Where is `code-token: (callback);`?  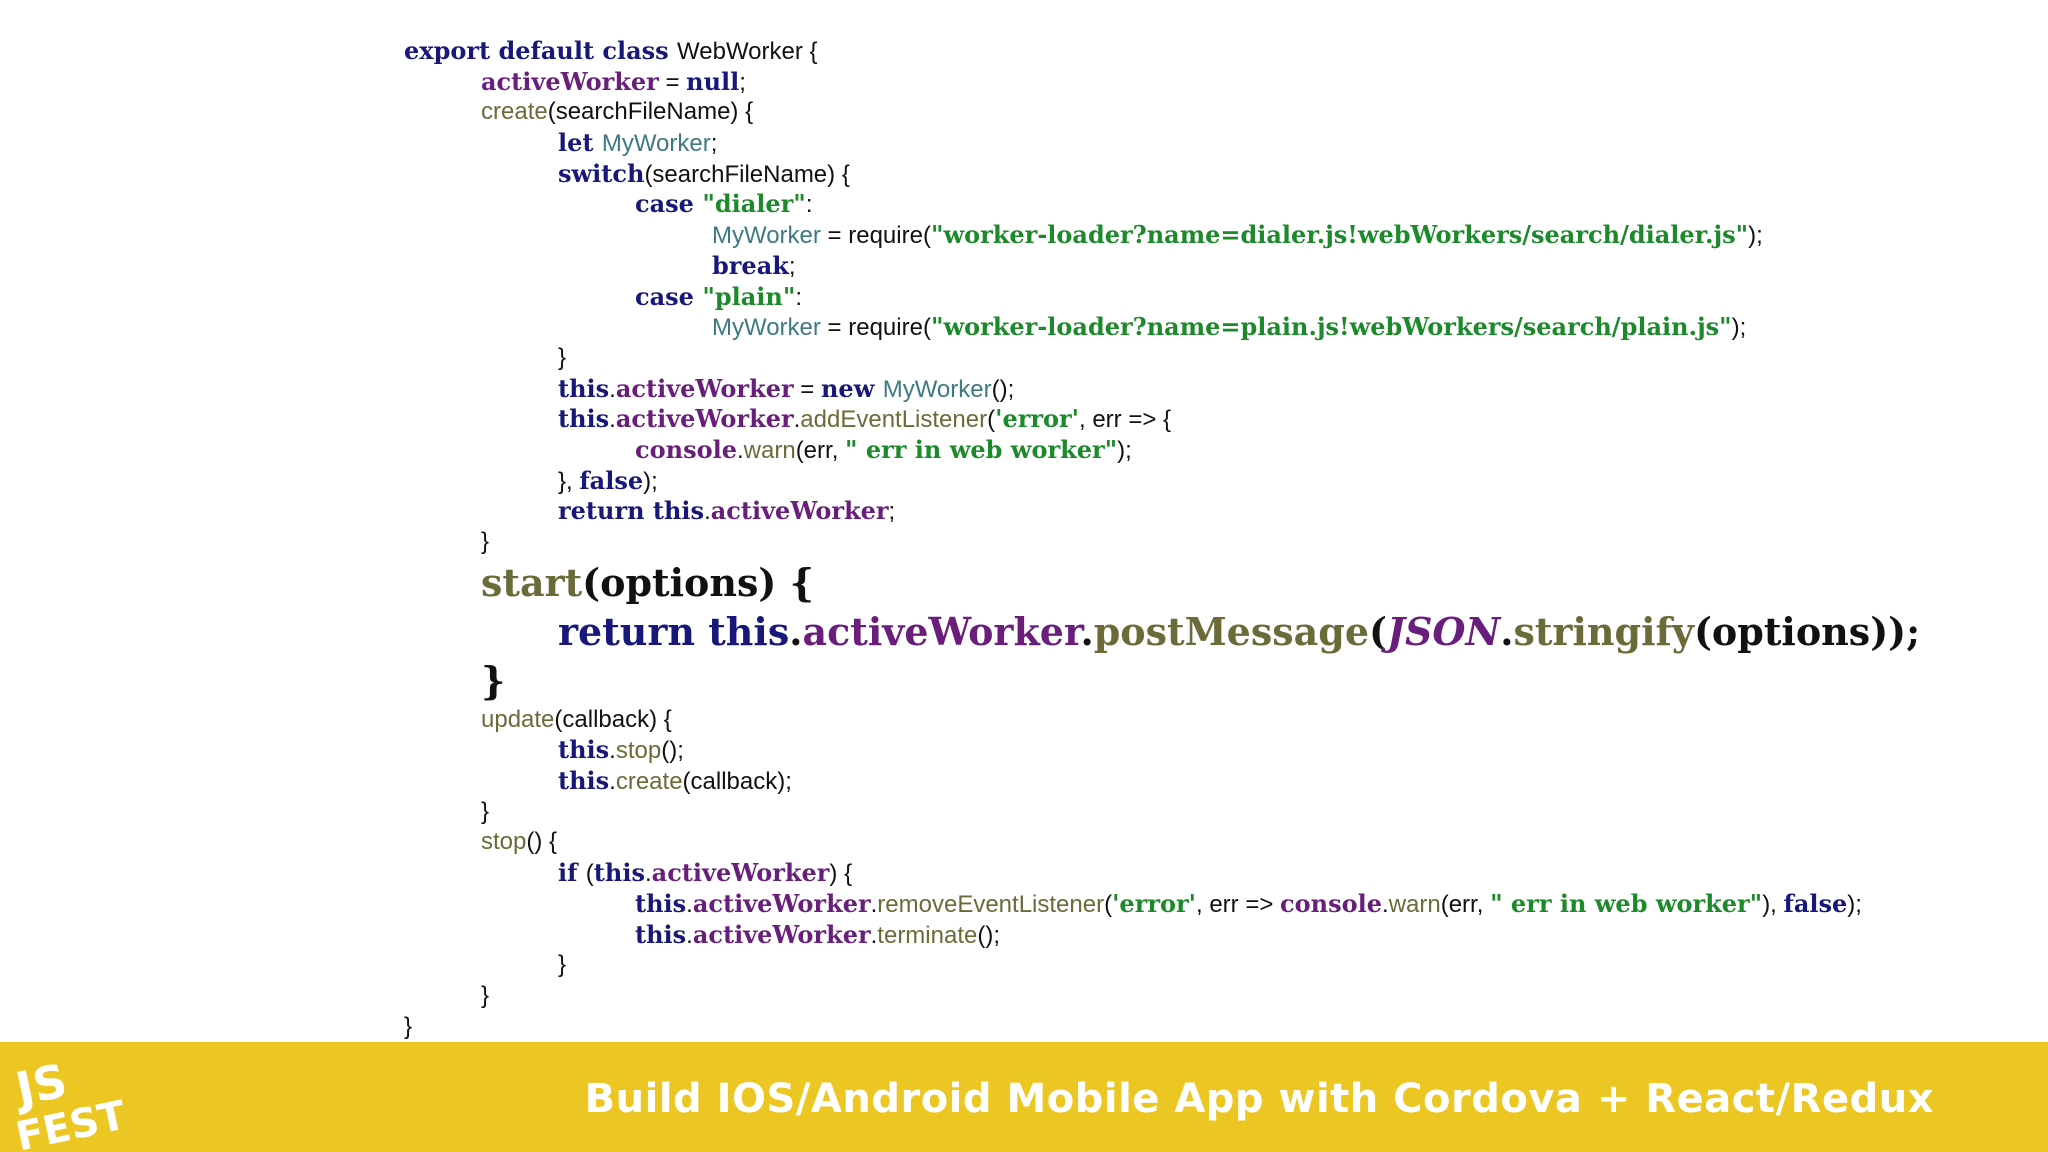 code-token: (callback); is located at coordinates (737, 782).